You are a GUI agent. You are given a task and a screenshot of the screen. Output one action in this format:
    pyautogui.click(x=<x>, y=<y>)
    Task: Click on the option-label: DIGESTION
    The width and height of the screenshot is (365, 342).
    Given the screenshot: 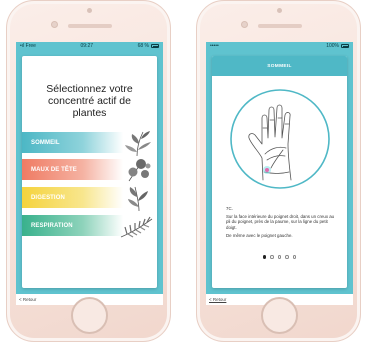 What is the action you would take?
    pyautogui.click(x=48, y=197)
    